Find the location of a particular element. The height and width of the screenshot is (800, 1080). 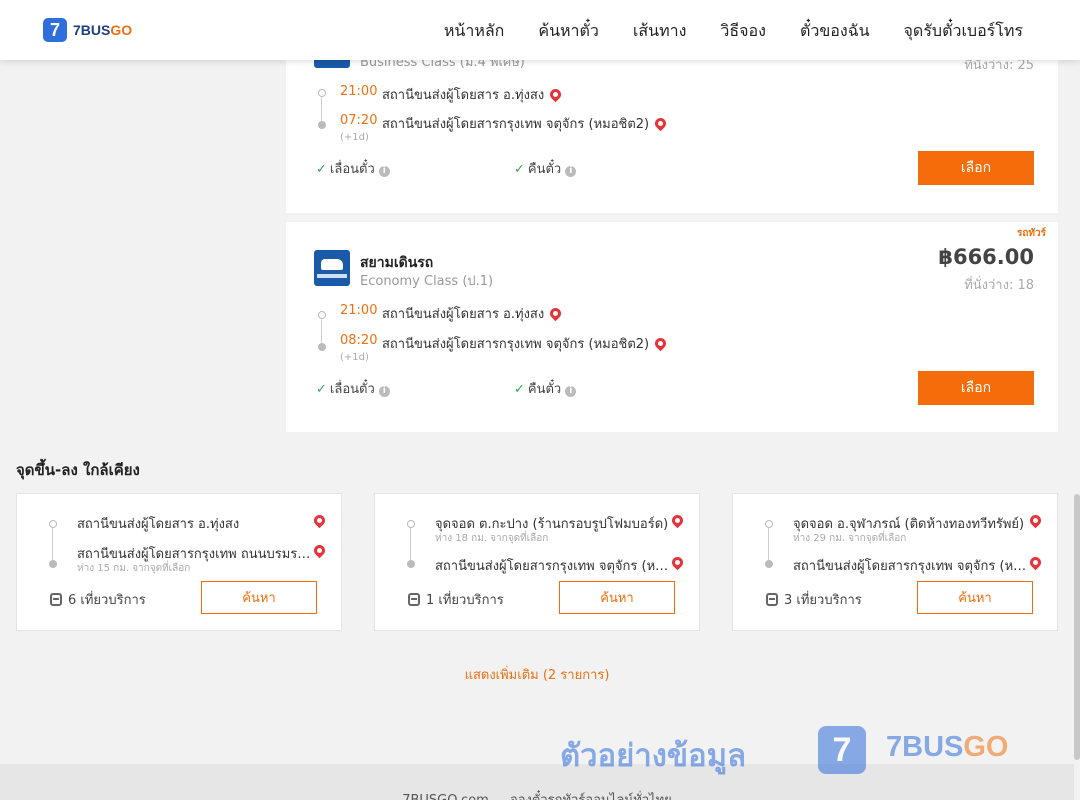

scrollbar-thumb is located at coordinates (1077, 627).